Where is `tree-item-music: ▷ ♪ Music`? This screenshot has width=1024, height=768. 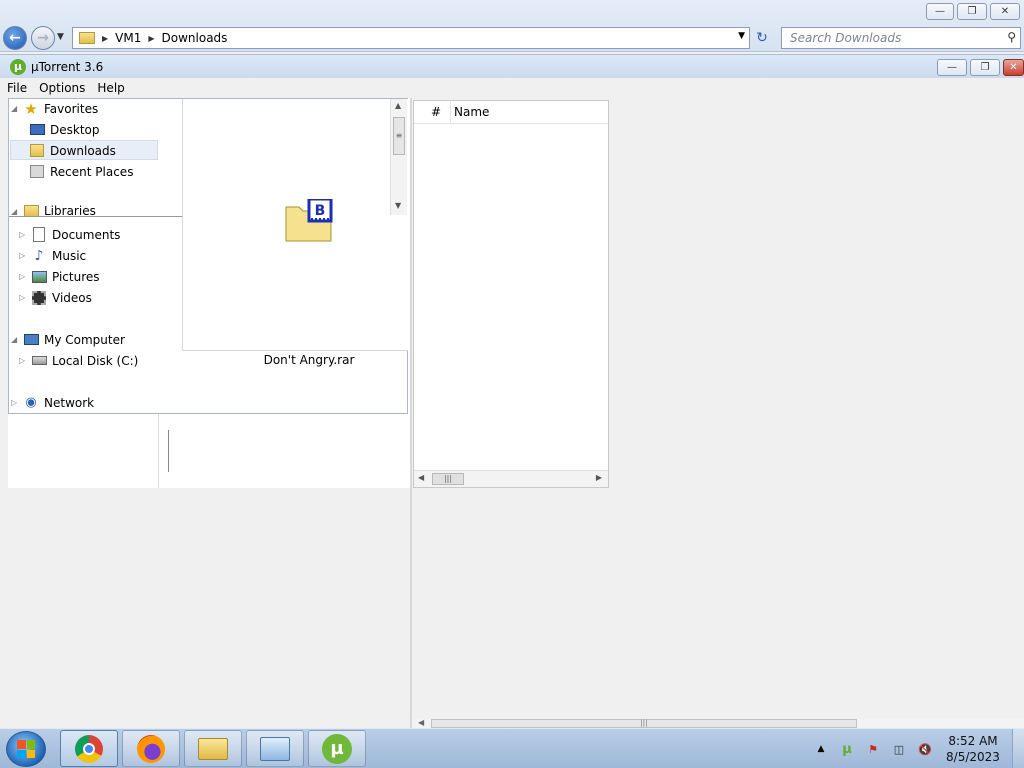
tree-item-music: ▷ ♪ Music is located at coordinates (52, 255).